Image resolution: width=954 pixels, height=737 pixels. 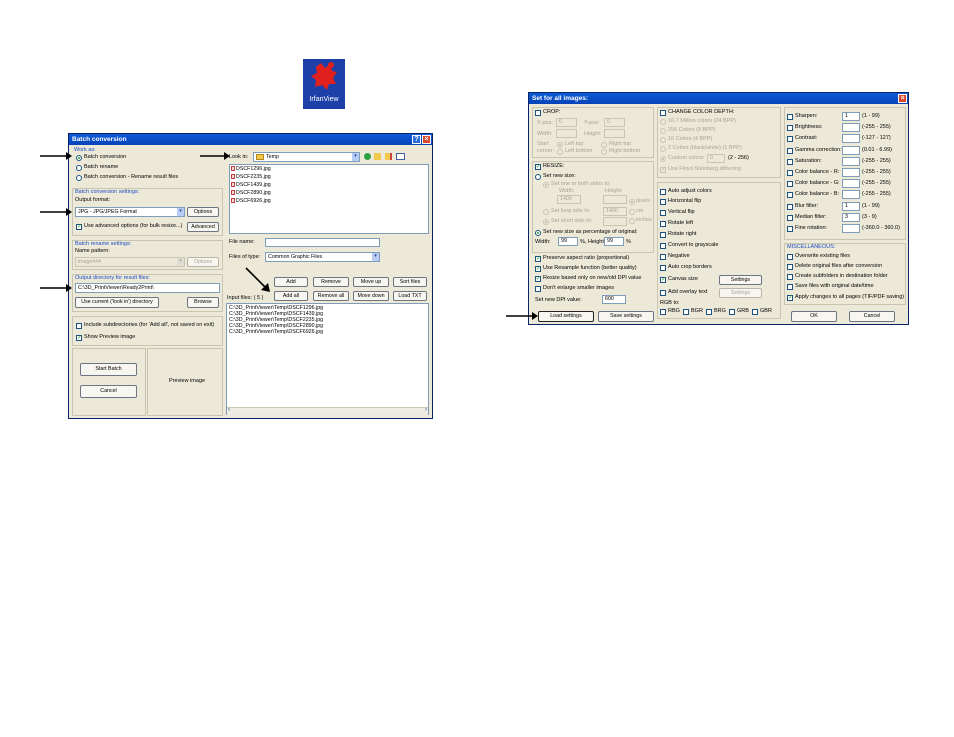 I want to click on radio-8bpp, so click(x=663, y=131).